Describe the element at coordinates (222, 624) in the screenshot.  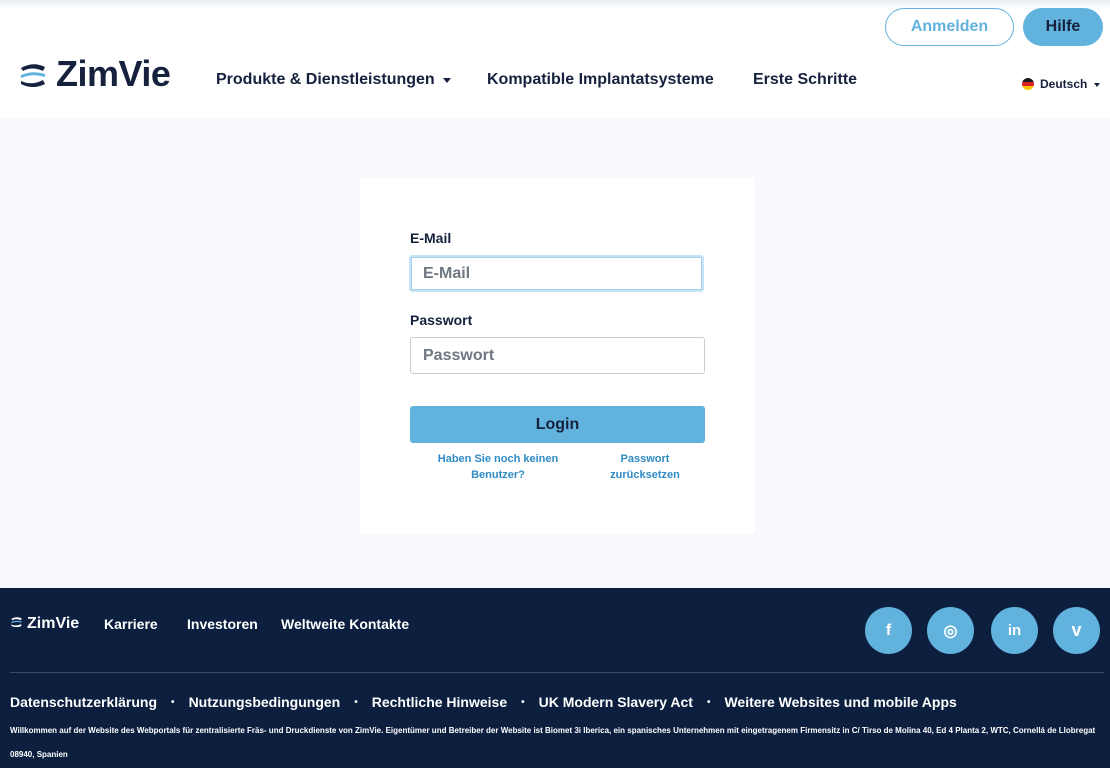
I see `footer-link-investors: Investoren` at that location.